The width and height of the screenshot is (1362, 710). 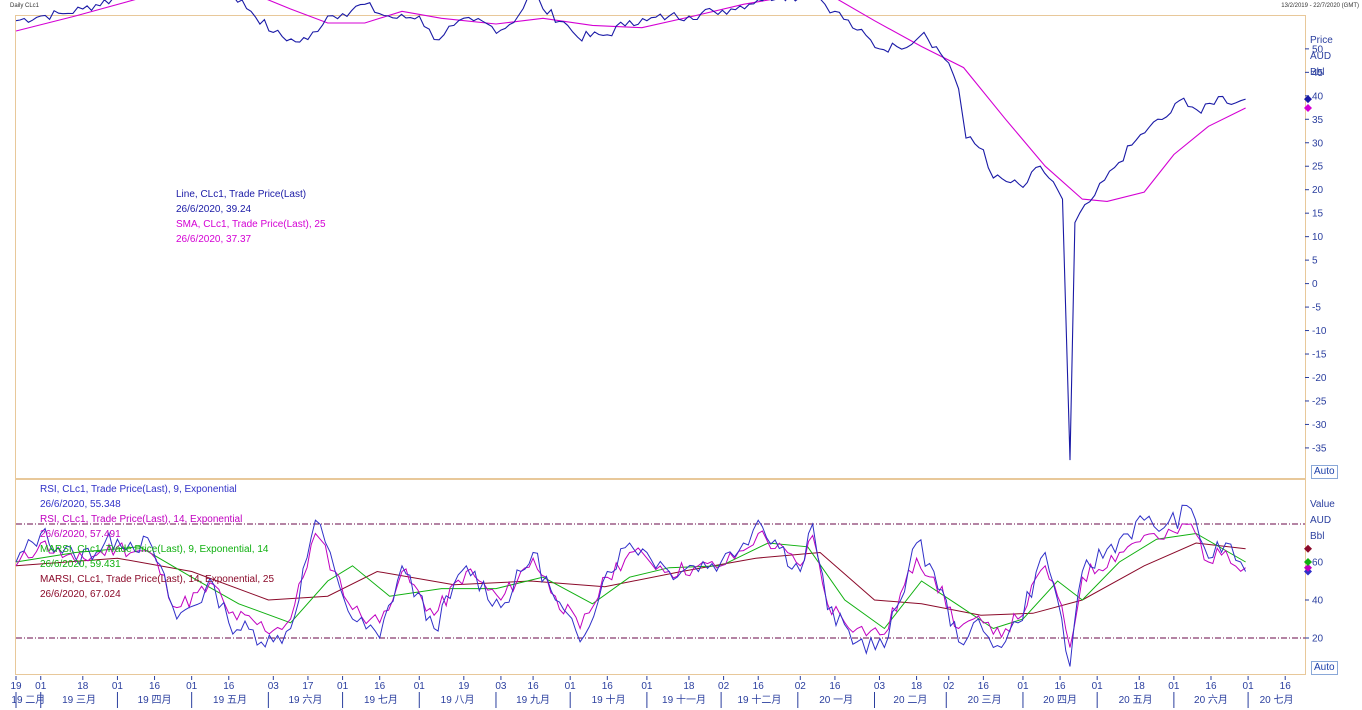 I want to click on month-label: 20 三月, so click(x=985, y=700).